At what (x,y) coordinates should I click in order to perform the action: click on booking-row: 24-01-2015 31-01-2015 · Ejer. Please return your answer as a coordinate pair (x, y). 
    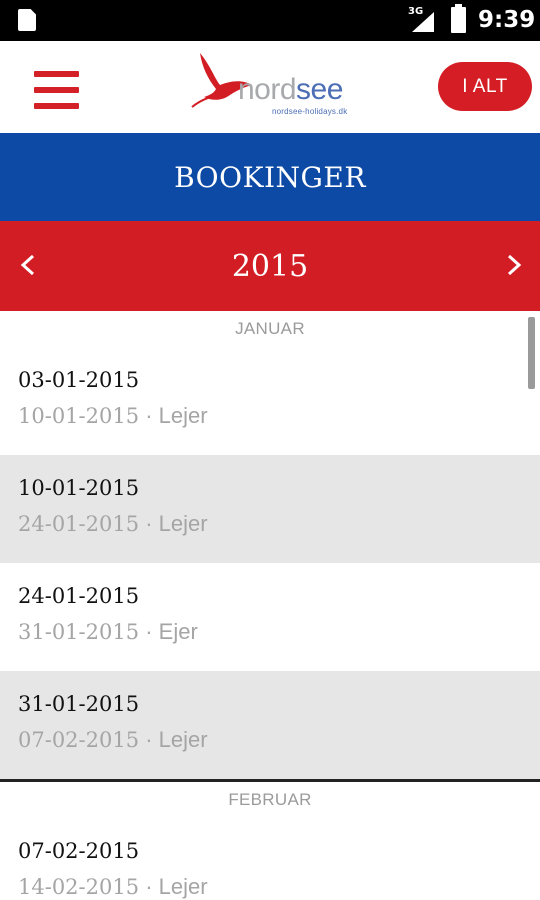
    Looking at the image, I should click on (270, 617).